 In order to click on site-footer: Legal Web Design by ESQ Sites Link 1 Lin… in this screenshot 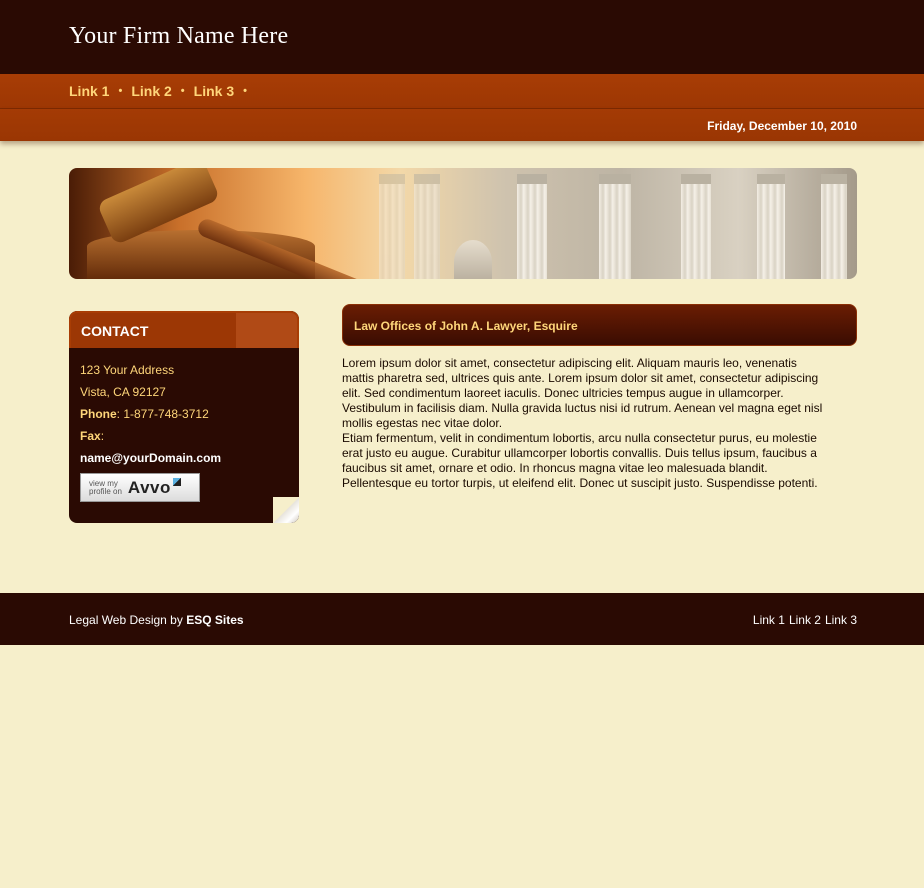, I will do `click(462, 619)`.